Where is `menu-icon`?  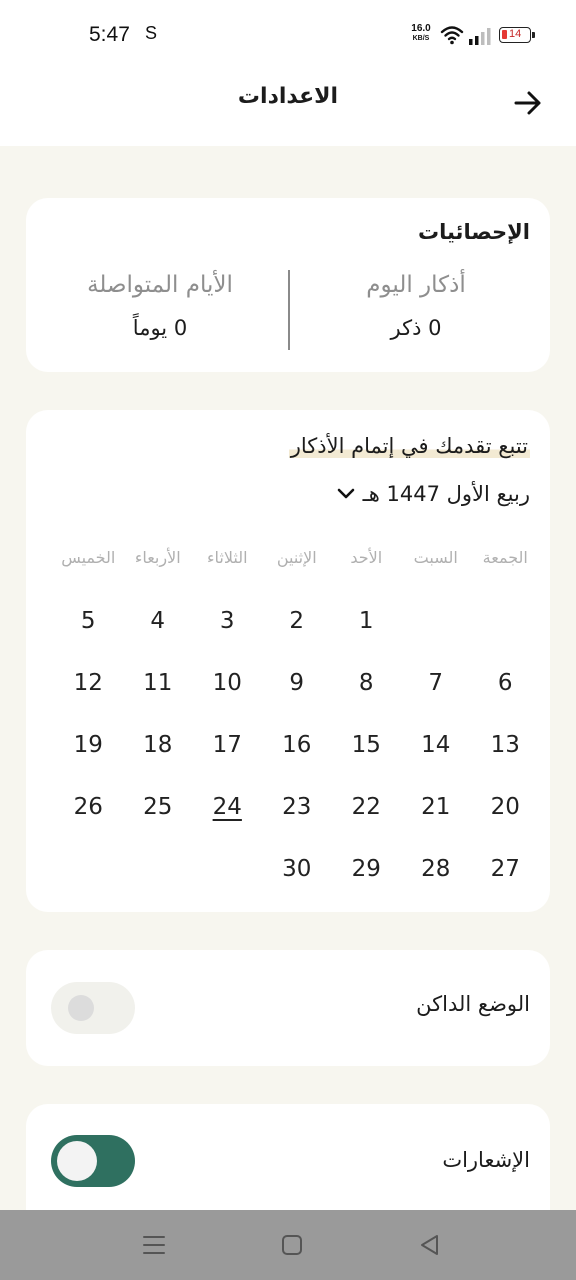 menu-icon is located at coordinates (154, 1245).